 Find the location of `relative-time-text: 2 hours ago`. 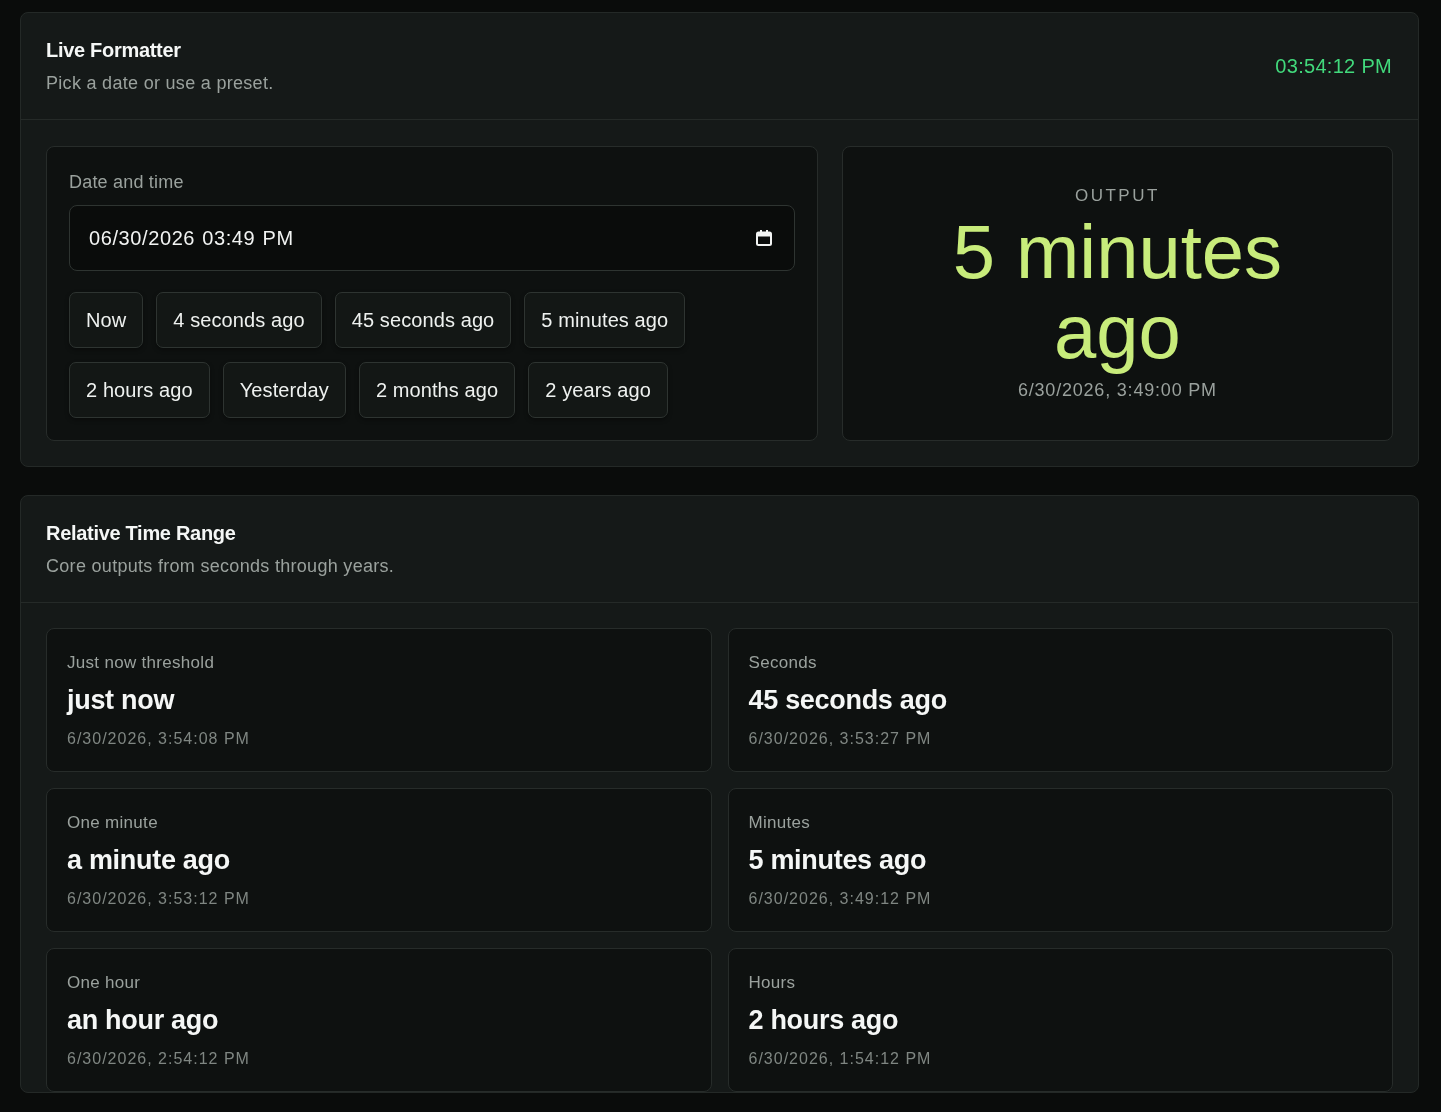

relative-time-text: 2 hours ago is located at coordinates (823, 1020).